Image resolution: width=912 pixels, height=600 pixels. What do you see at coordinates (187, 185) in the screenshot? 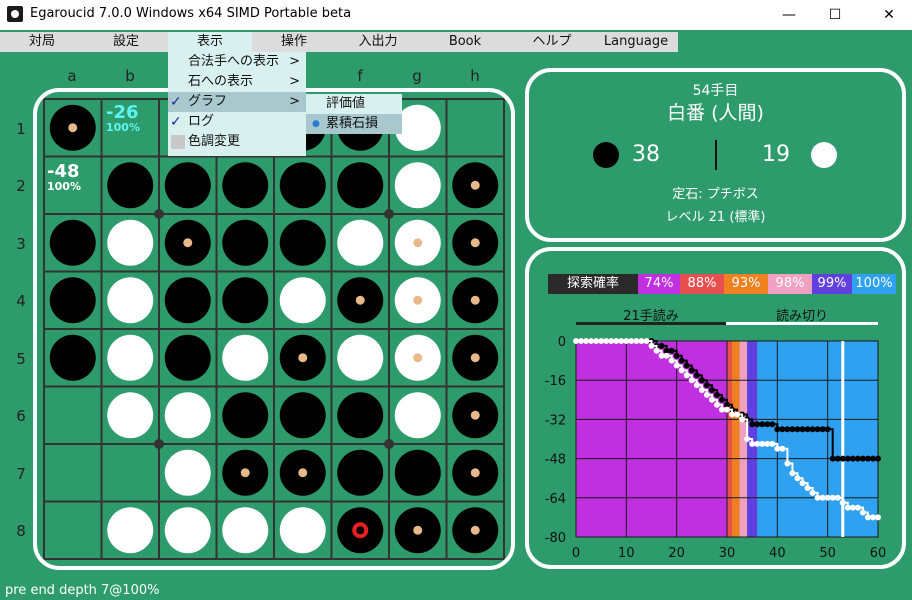
I see `black-disc-c2` at bounding box center [187, 185].